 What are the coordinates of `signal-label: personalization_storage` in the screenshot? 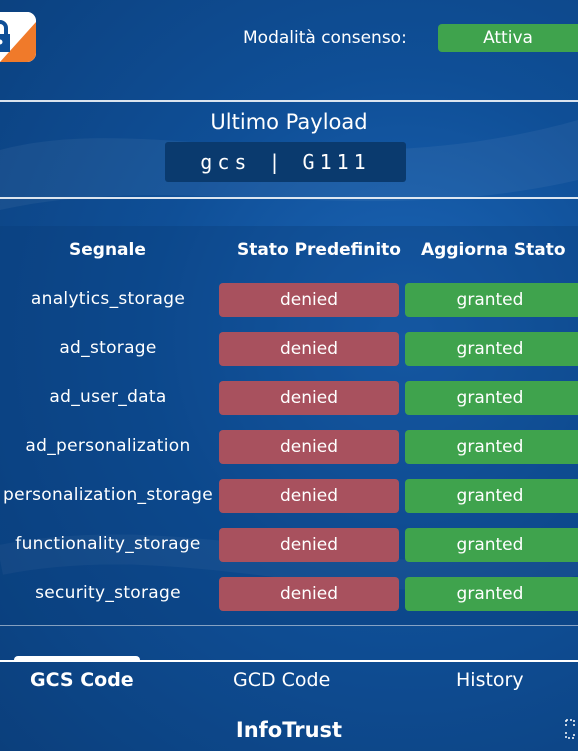 It's located at (108, 495).